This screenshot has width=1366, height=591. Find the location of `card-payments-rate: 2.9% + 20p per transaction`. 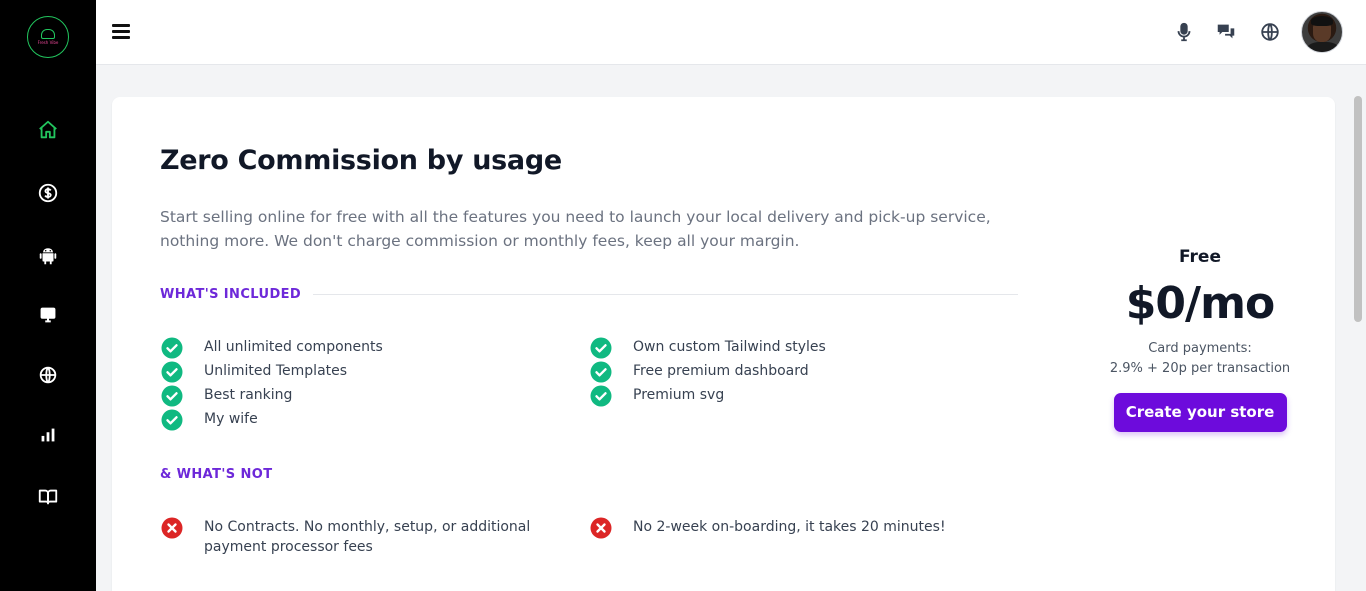

card-payments-rate: 2.9% + 20p per transaction is located at coordinates (1200, 368).